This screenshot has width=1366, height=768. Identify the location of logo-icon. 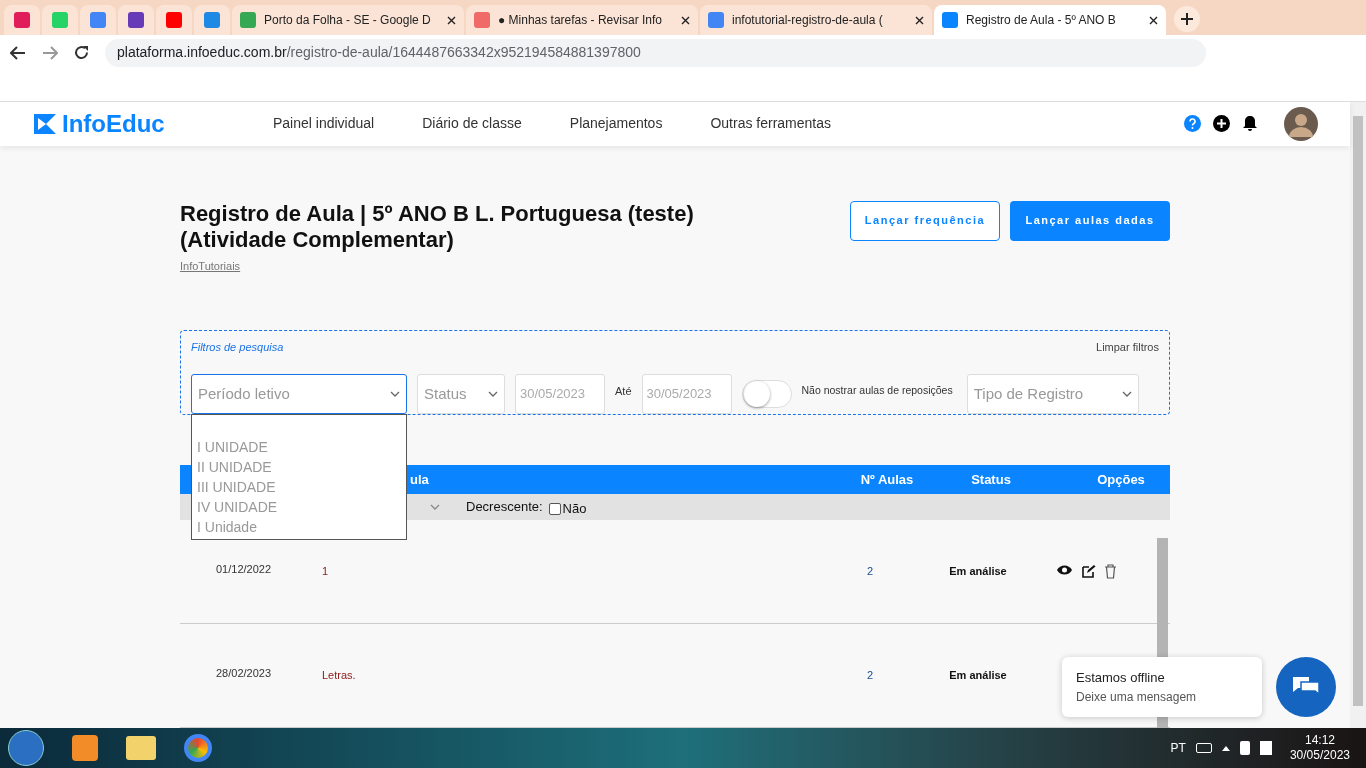
(45, 123).